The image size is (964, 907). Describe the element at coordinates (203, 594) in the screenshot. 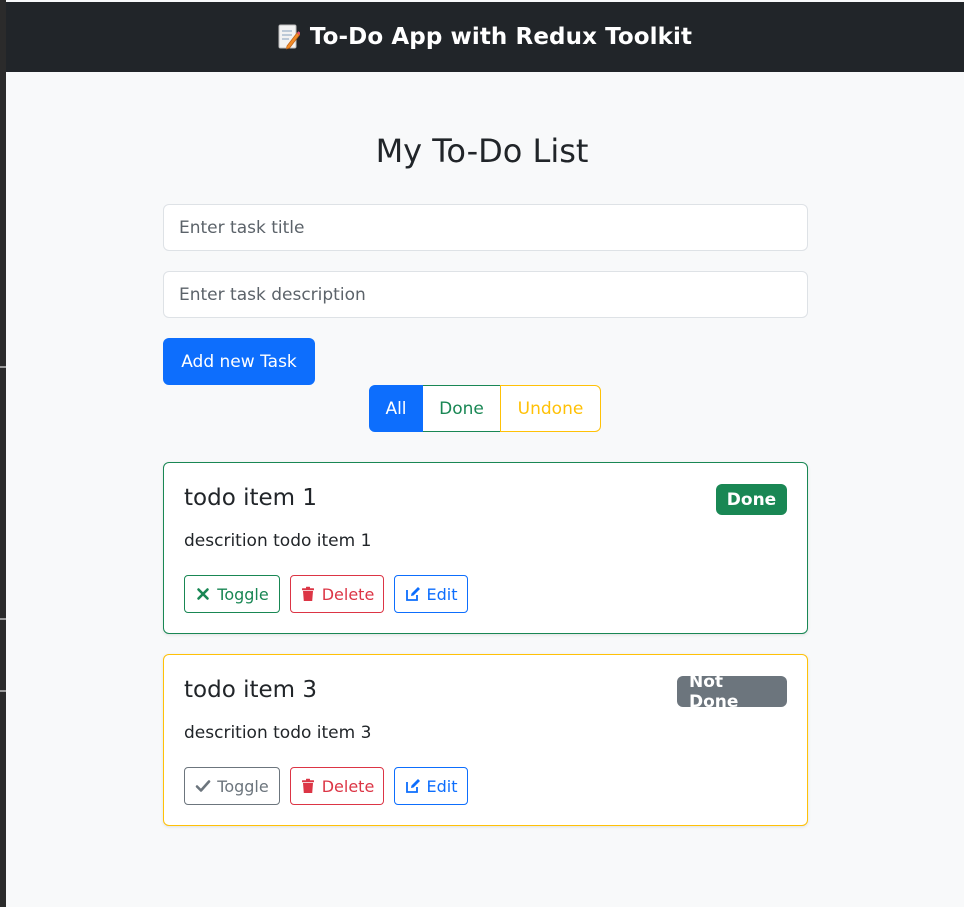

I see `close-icon` at that location.